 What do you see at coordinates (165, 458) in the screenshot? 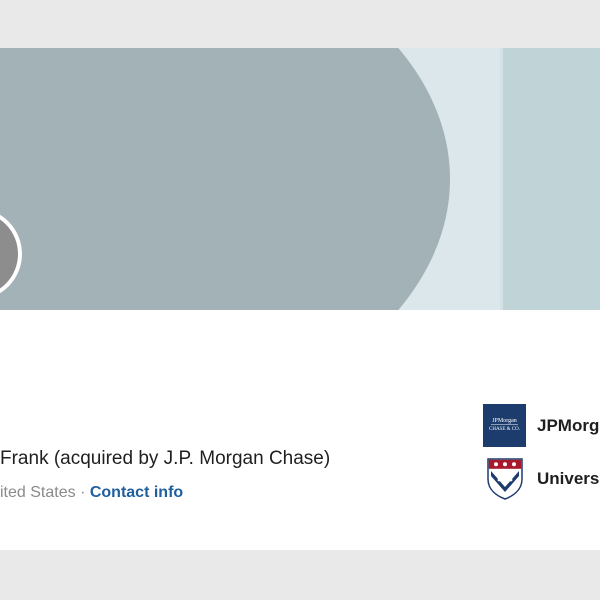
I see `profile-headline: Frank (acquired by J.P. Morgan Chase)` at bounding box center [165, 458].